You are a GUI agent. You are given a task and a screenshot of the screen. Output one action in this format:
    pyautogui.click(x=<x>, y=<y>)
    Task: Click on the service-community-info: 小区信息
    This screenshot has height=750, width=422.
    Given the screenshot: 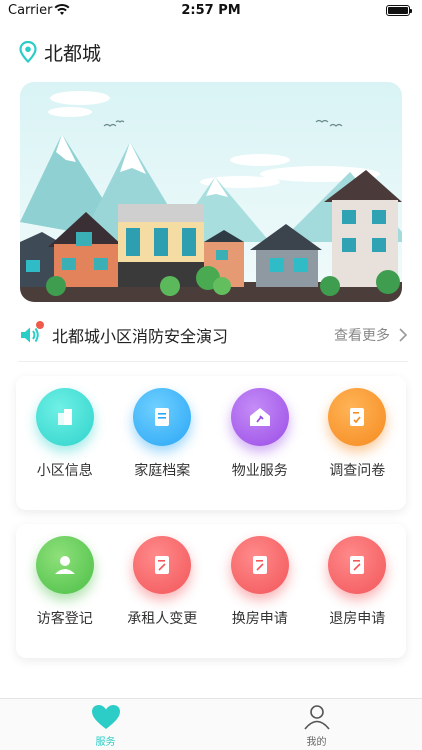 What is the action you would take?
    pyautogui.click(x=65, y=449)
    